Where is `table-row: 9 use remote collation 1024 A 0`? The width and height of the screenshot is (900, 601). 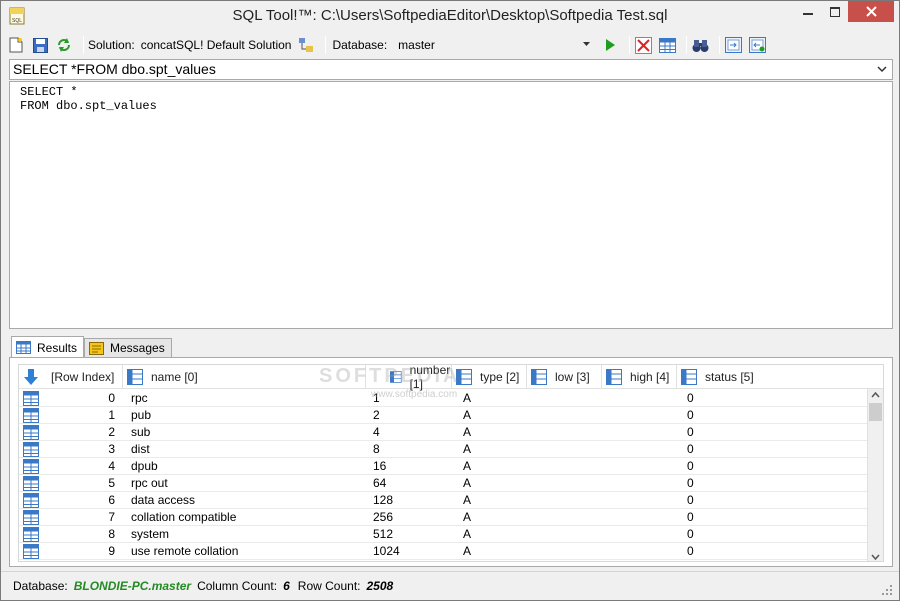 table-row: 9 use remote collation 1024 A 0 is located at coordinates (444, 551).